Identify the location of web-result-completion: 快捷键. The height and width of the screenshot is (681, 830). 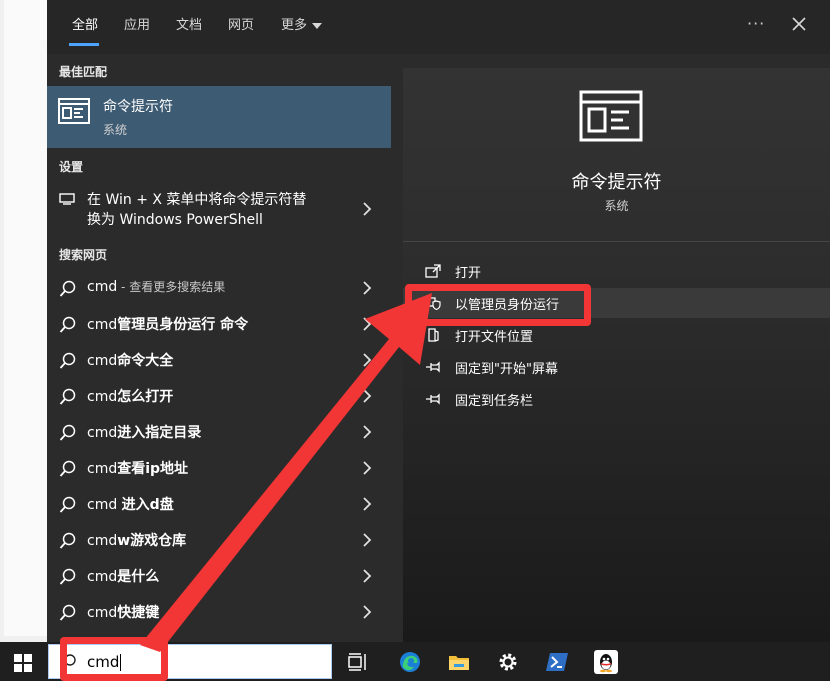
(138, 613).